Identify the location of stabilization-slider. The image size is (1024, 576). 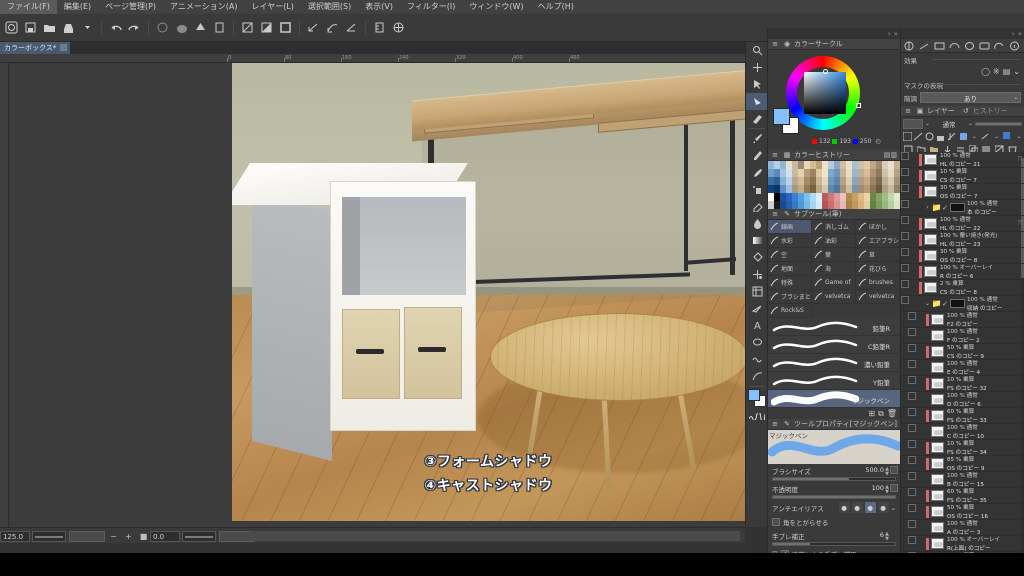
(834, 544).